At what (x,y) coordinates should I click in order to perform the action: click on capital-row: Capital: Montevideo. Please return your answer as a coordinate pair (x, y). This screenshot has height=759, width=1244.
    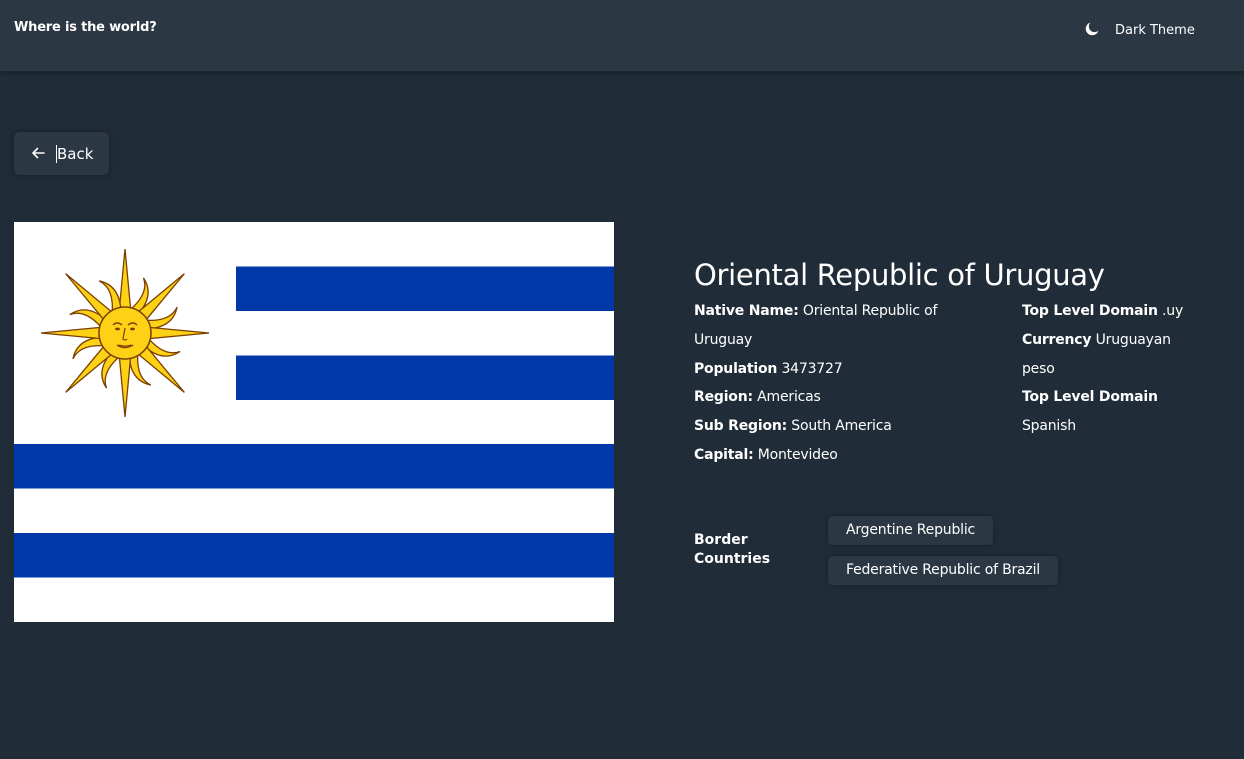
    Looking at the image, I should click on (829, 455).